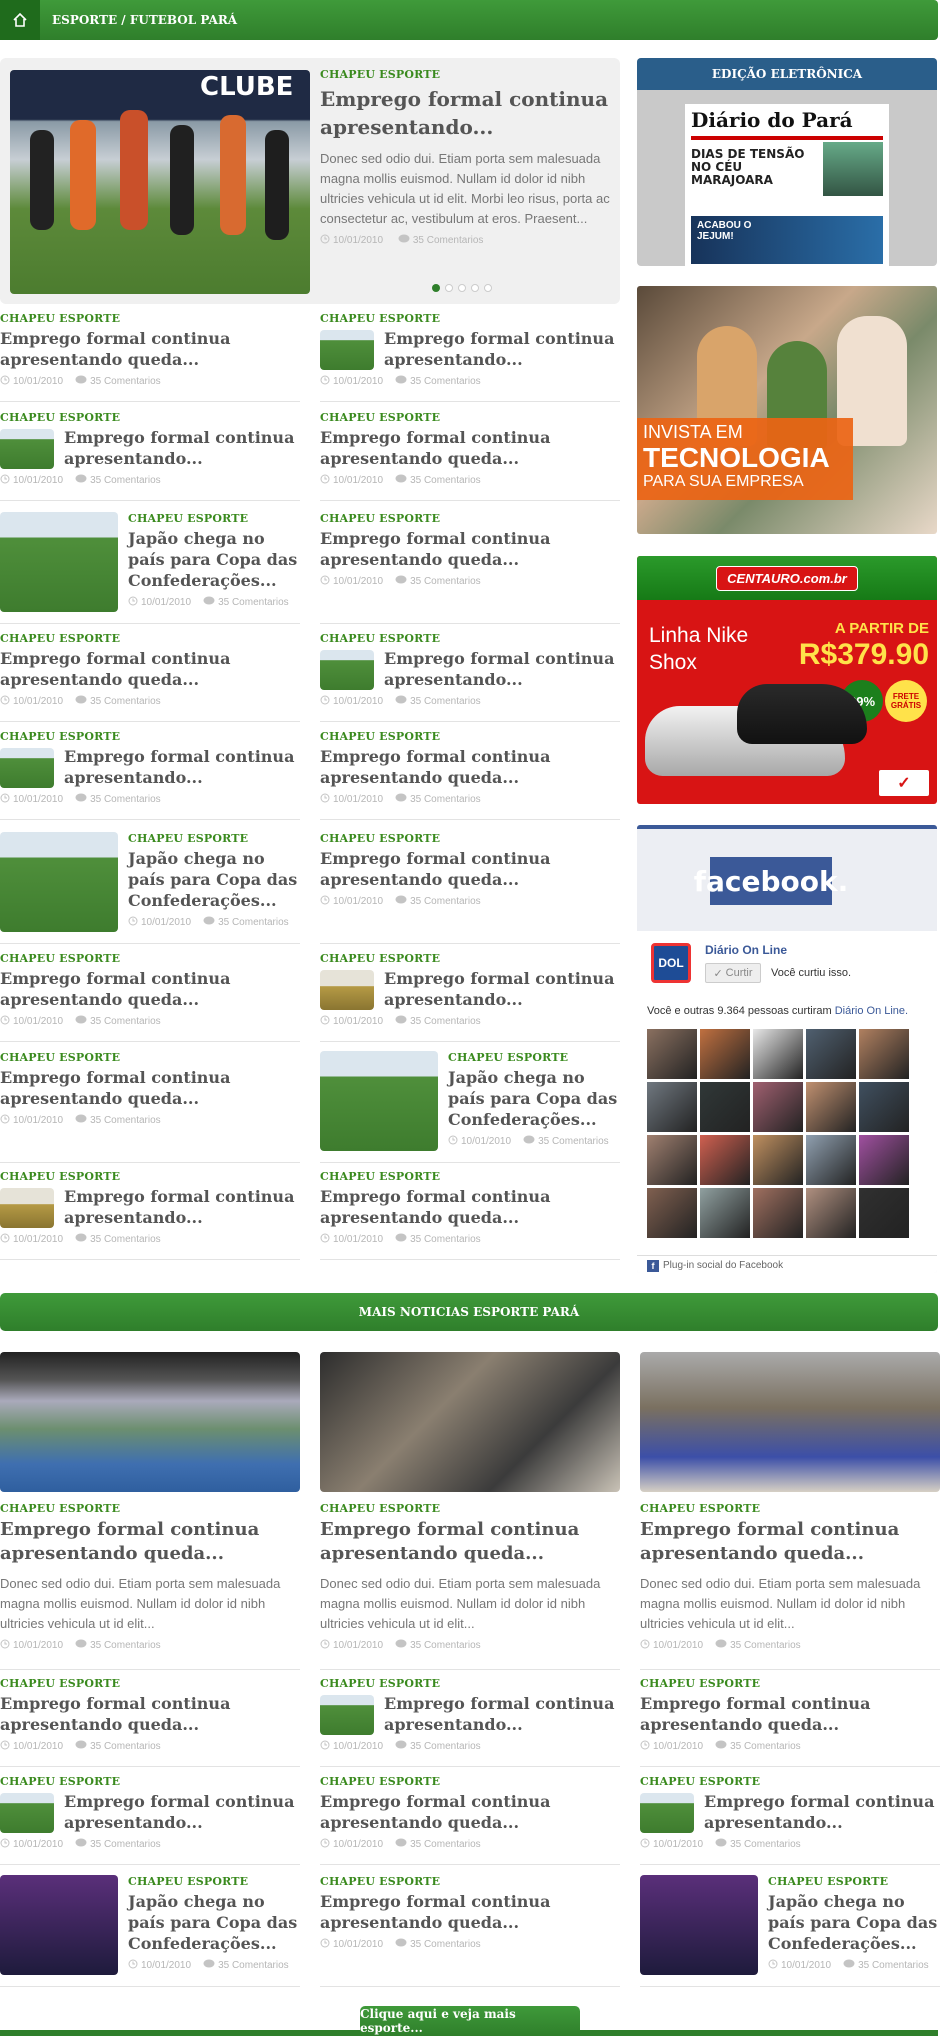  Describe the element at coordinates (436, 288) in the screenshot. I see `slider-dot-active` at that location.